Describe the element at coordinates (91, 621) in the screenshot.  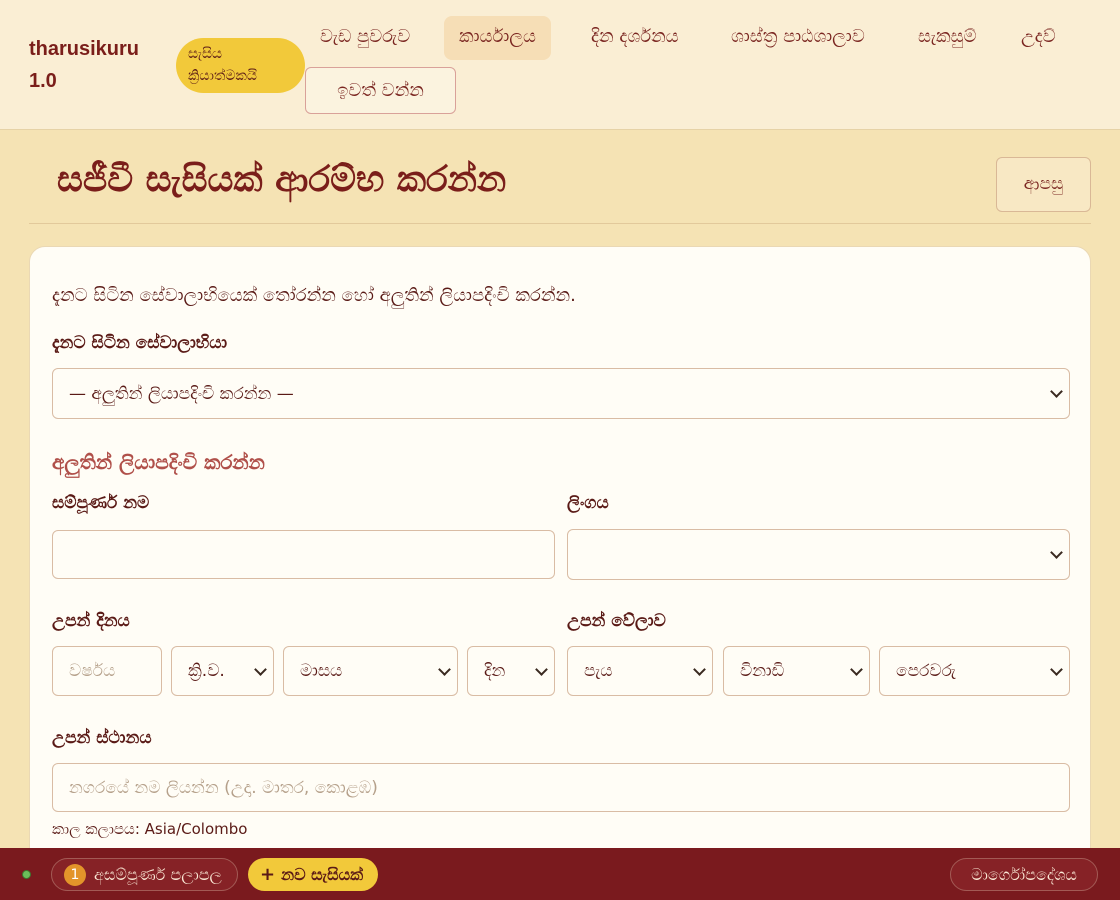
I see `birth-date-label: උපන් දිනය` at that location.